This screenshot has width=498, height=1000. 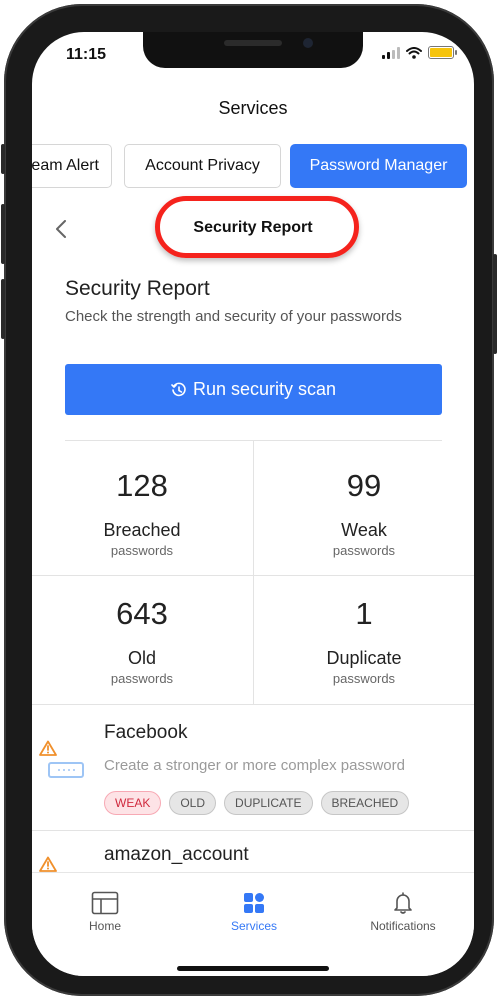 I want to click on badge-weak: WEAK, so click(x=133, y=803).